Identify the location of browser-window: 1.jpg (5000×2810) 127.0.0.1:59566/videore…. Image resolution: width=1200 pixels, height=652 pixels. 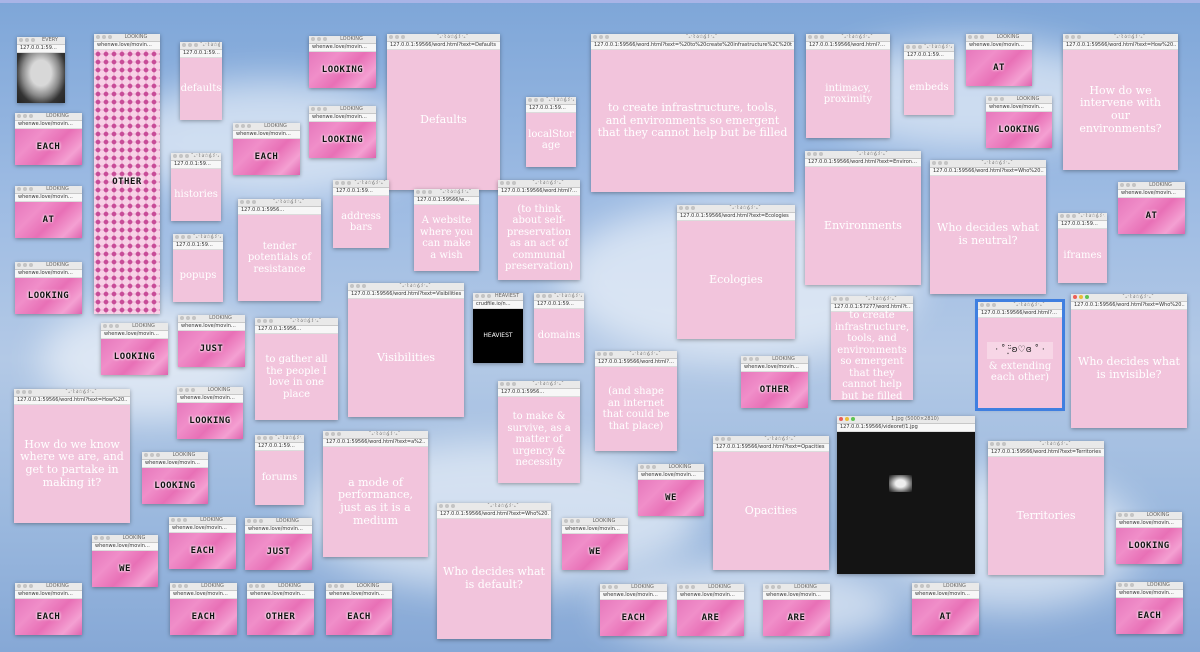
(906, 495).